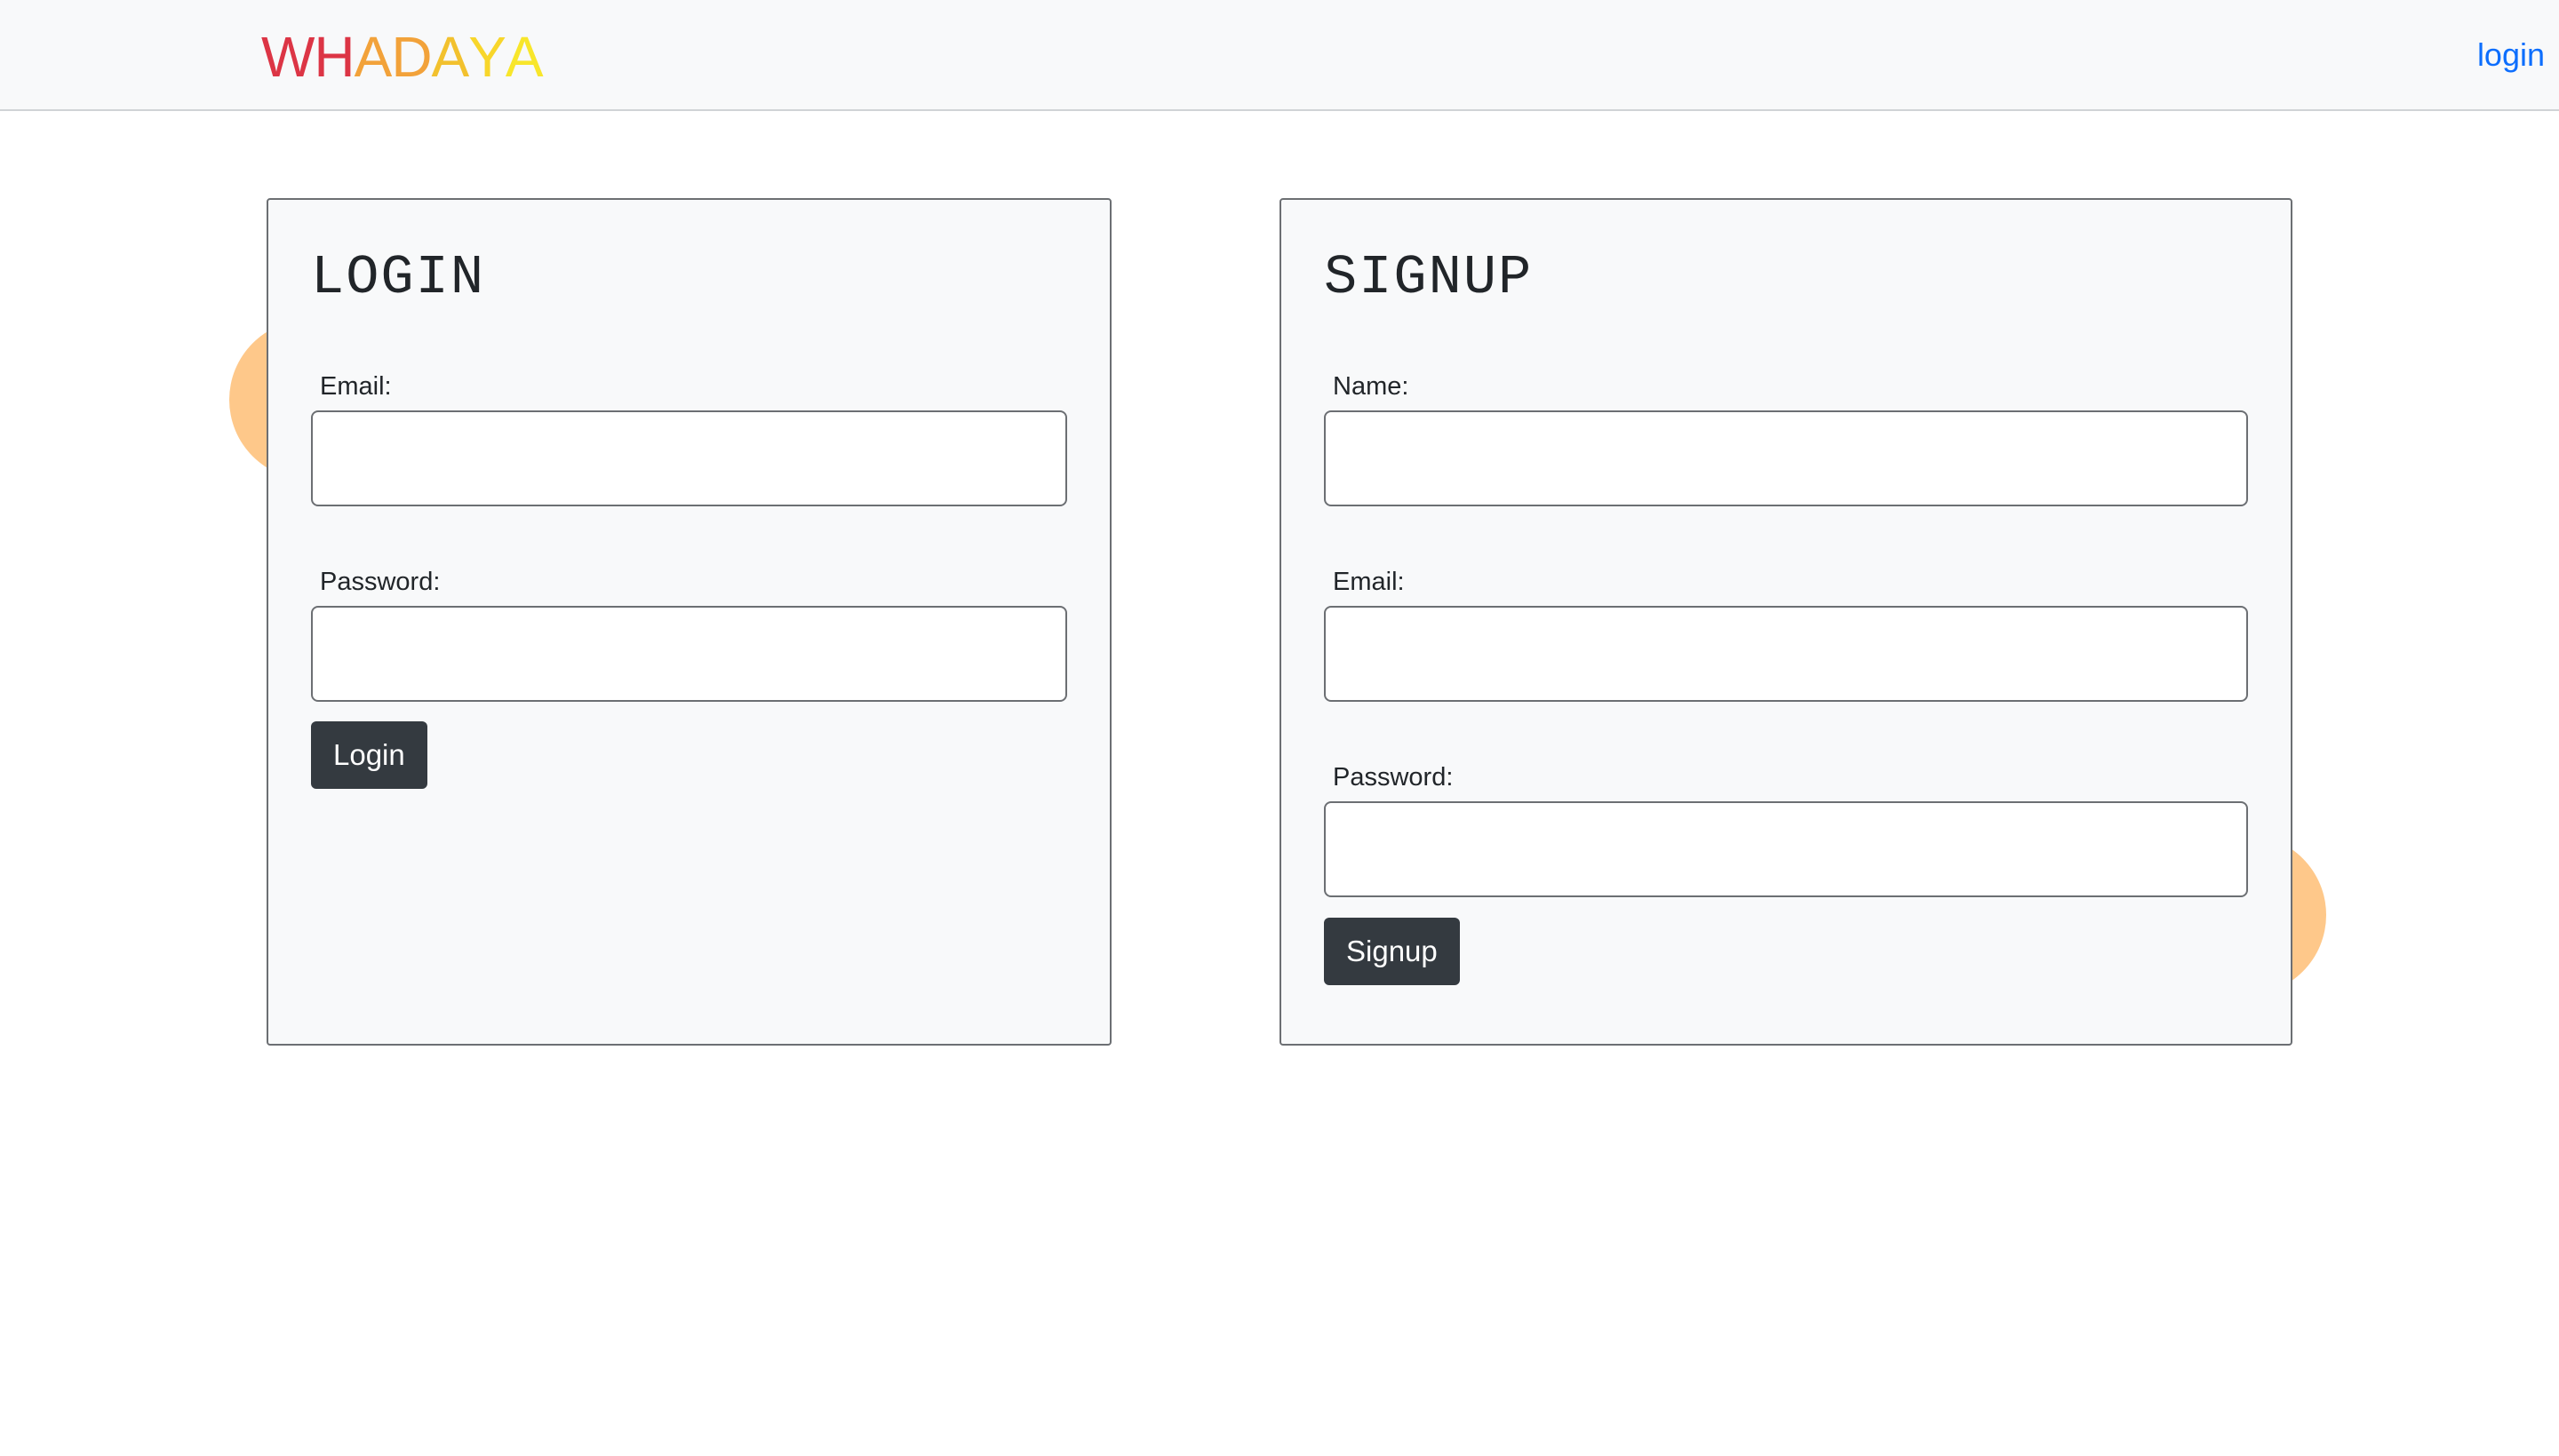 The width and height of the screenshot is (2559, 1456). What do you see at coordinates (1786, 849) in the screenshot?
I see `signup-password-input` at bounding box center [1786, 849].